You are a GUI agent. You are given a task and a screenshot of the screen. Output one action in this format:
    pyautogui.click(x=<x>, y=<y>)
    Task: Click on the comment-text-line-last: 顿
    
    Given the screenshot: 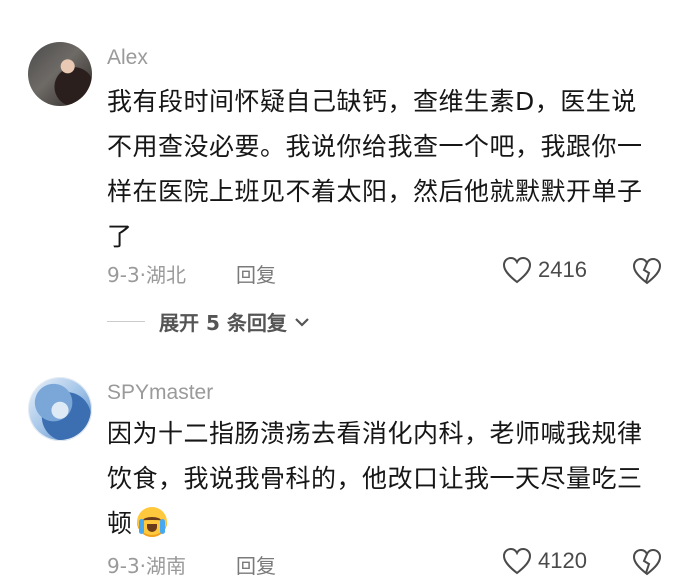 What is the action you would take?
    pyautogui.click(x=384, y=523)
    